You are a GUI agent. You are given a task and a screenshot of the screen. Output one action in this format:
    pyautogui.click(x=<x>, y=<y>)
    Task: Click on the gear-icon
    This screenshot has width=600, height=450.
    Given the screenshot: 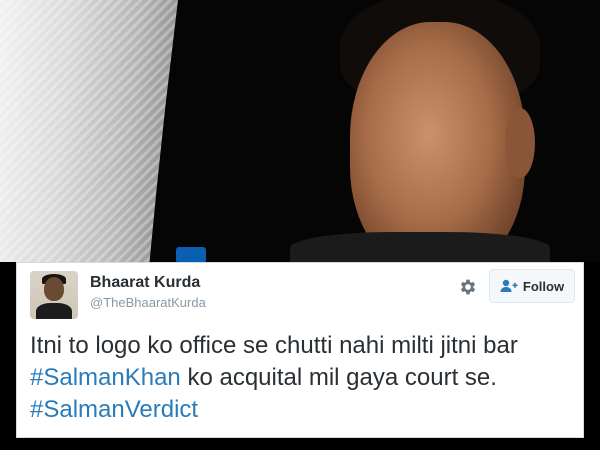 What is the action you would take?
    pyautogui.click(x=468, y=287)
    